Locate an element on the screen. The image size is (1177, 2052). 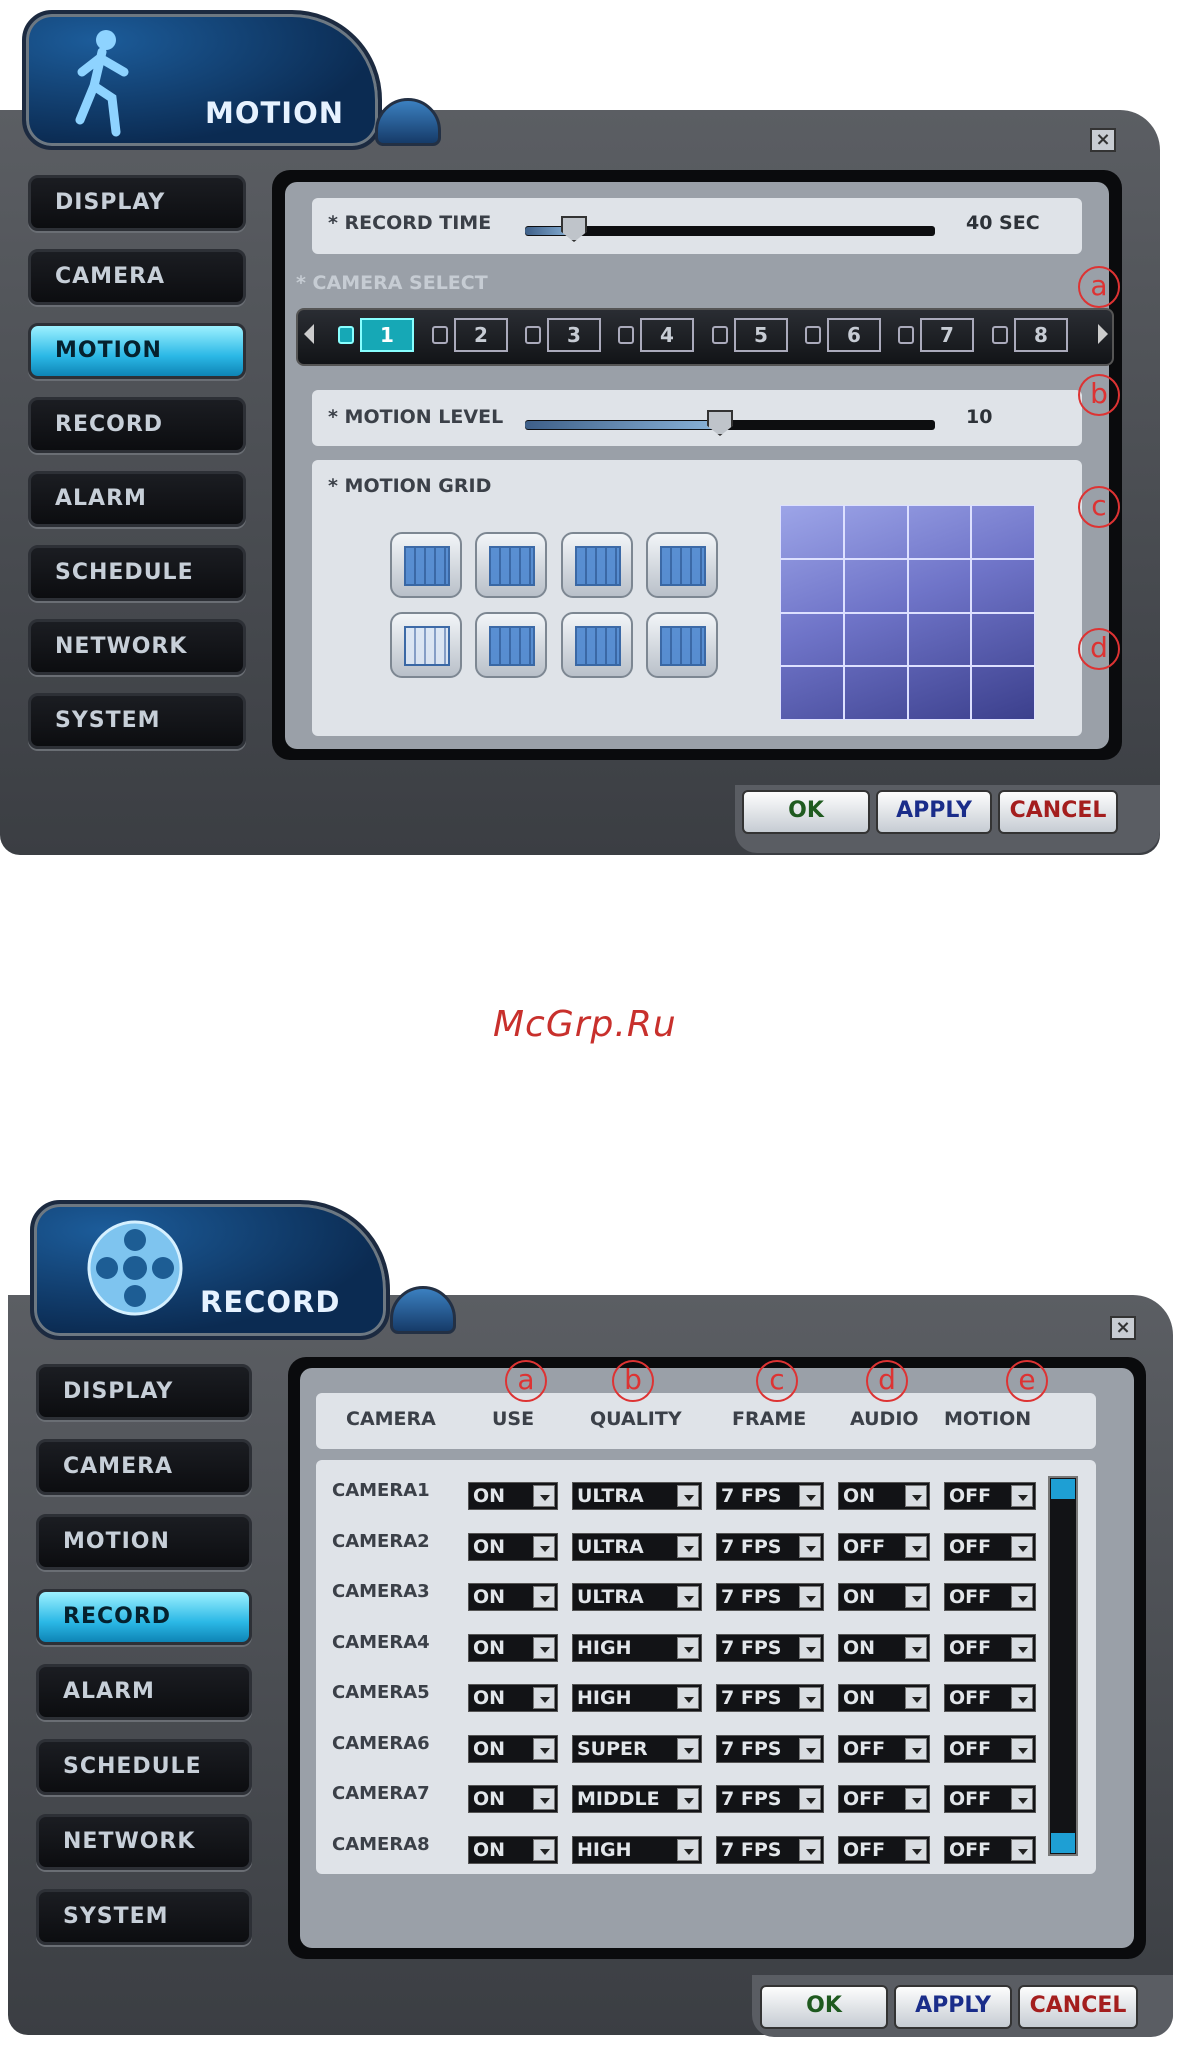
strip-left-arrow is located at coordinates (309, 334).